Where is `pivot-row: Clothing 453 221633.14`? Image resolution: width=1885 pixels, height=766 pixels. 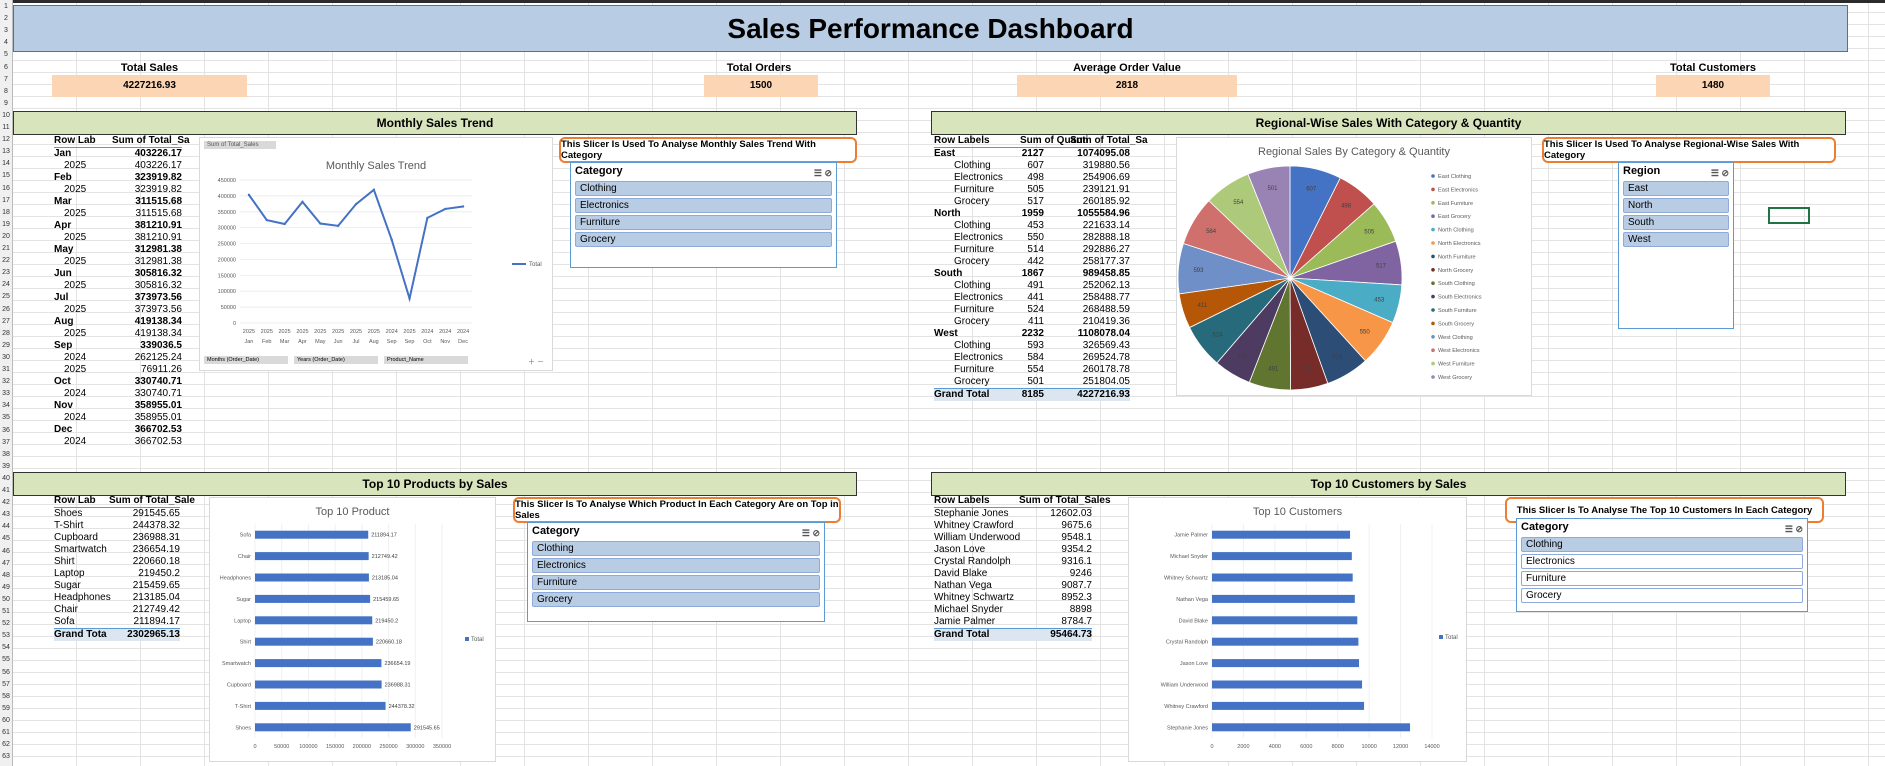 pivot-row: Clothing 453 221633.14 is located at coordinates (1032, 226).